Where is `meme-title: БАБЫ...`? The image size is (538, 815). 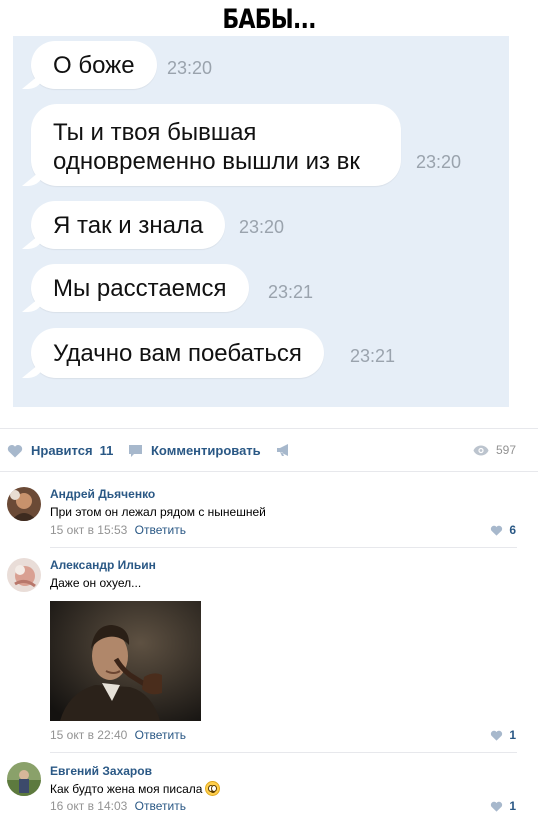 meme-title: БАБЫ... is located at coordinates (269, 19).